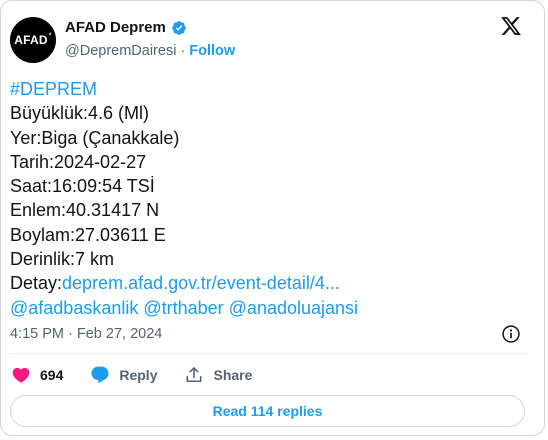 This screenshot has width=548, height=440. What do you see at coordinates (194, 375) in the screenshot?
I see `share-icon` at bounding box center [194, 375].